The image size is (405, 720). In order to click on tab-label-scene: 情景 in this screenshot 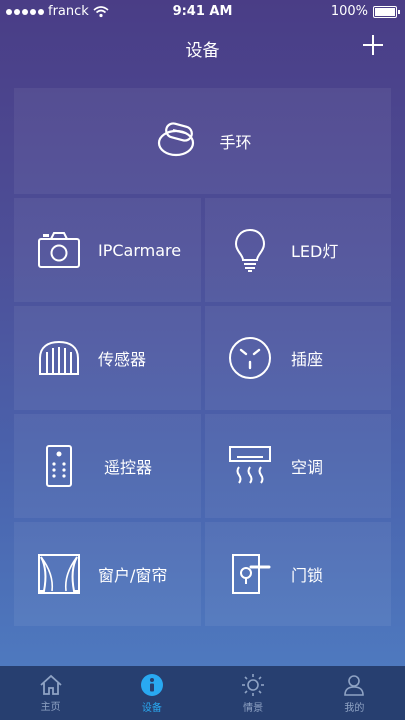, I will do `click(253, 708)`.